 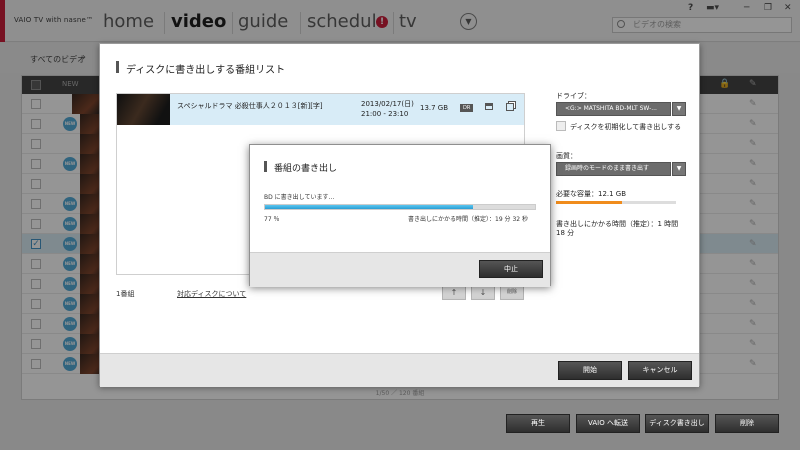 What do you see at coordinates (677, 423) in the screenshot?
I see `disc-export-button: ディスク書き出し` at bounding box center [677, 423].